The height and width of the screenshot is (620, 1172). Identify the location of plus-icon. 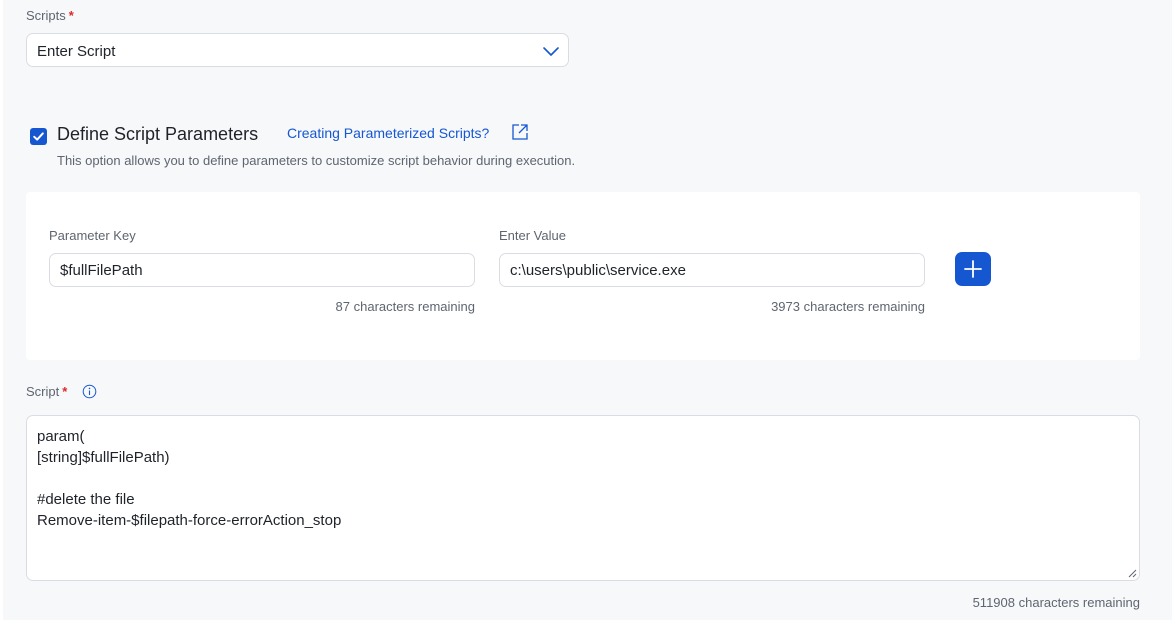
(973, 269).